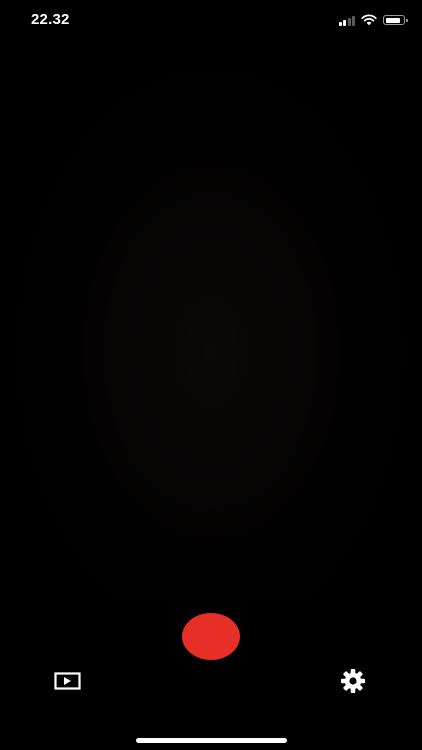  I want to click on wifi-icon, so click(369, 20).